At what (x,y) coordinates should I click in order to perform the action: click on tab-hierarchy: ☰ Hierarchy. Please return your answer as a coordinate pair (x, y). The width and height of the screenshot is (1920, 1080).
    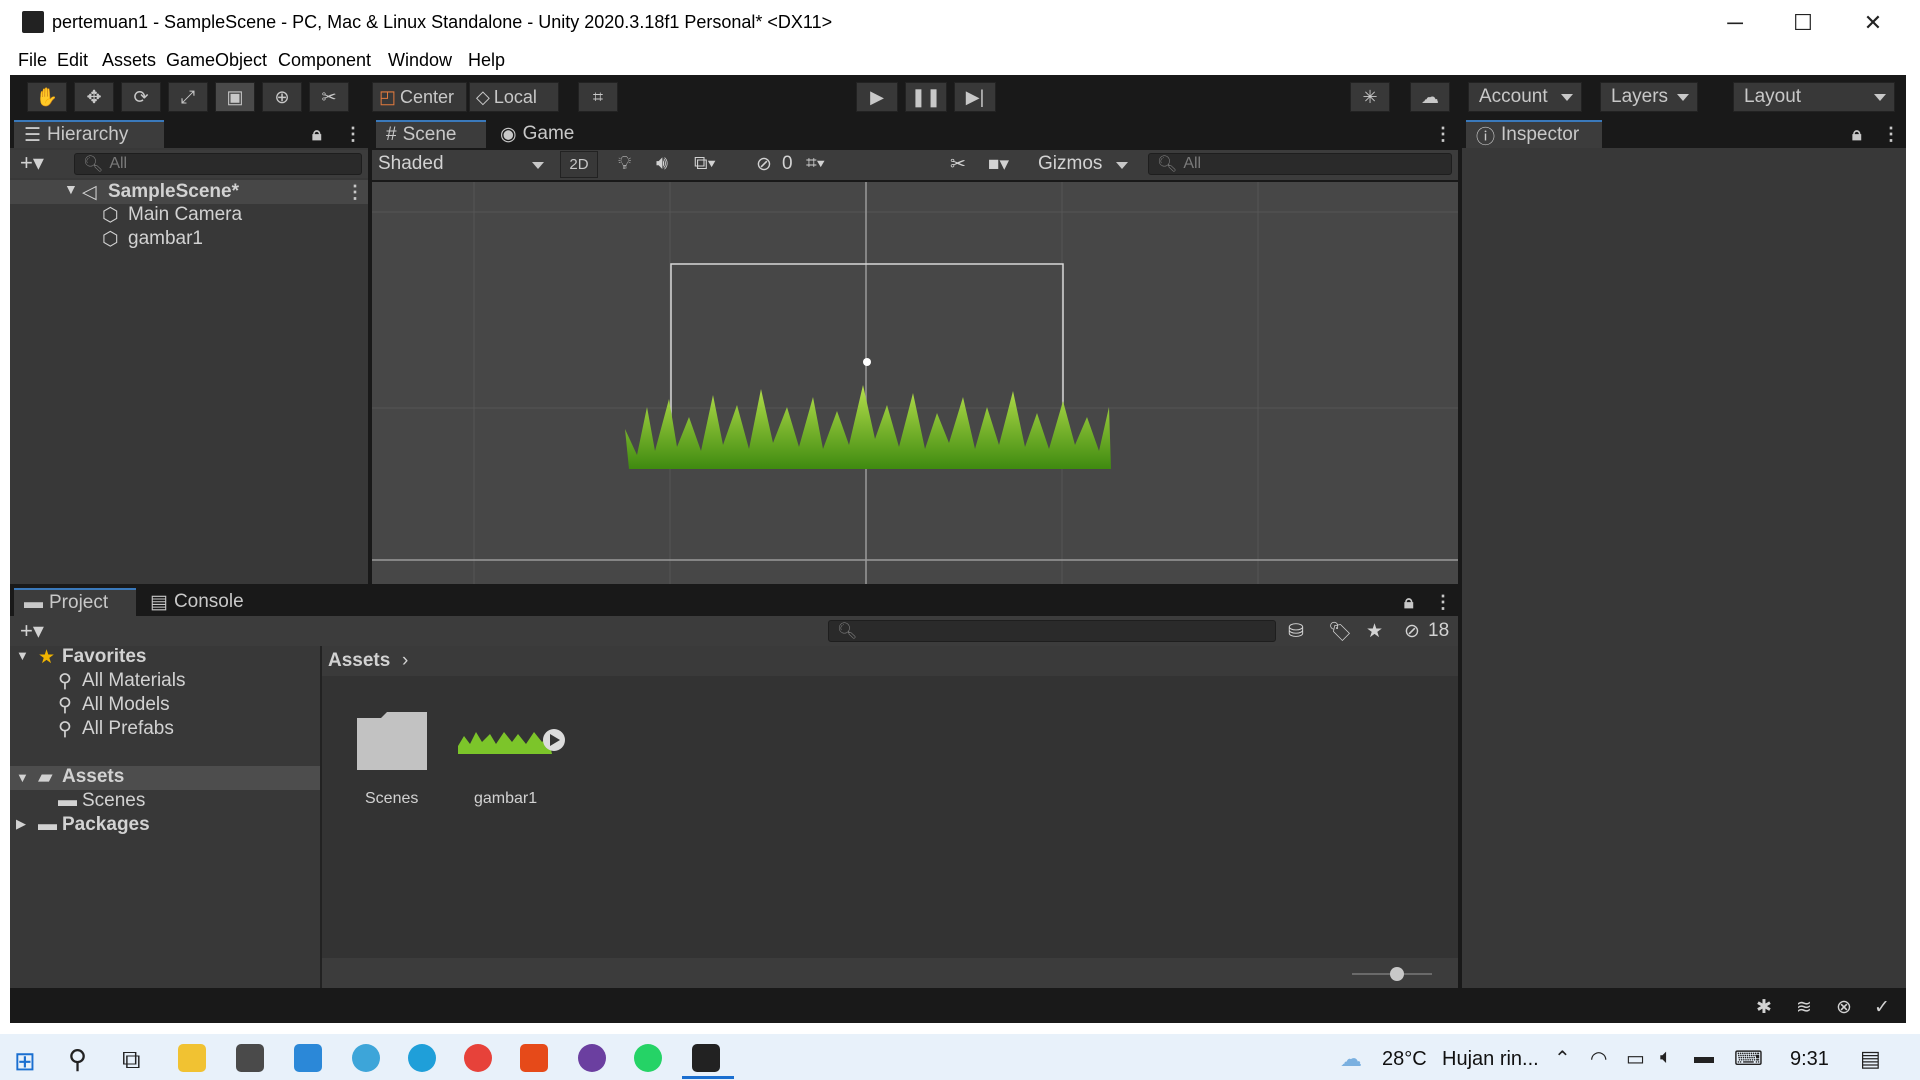
    Looking at the image, I should click on (89, 134).